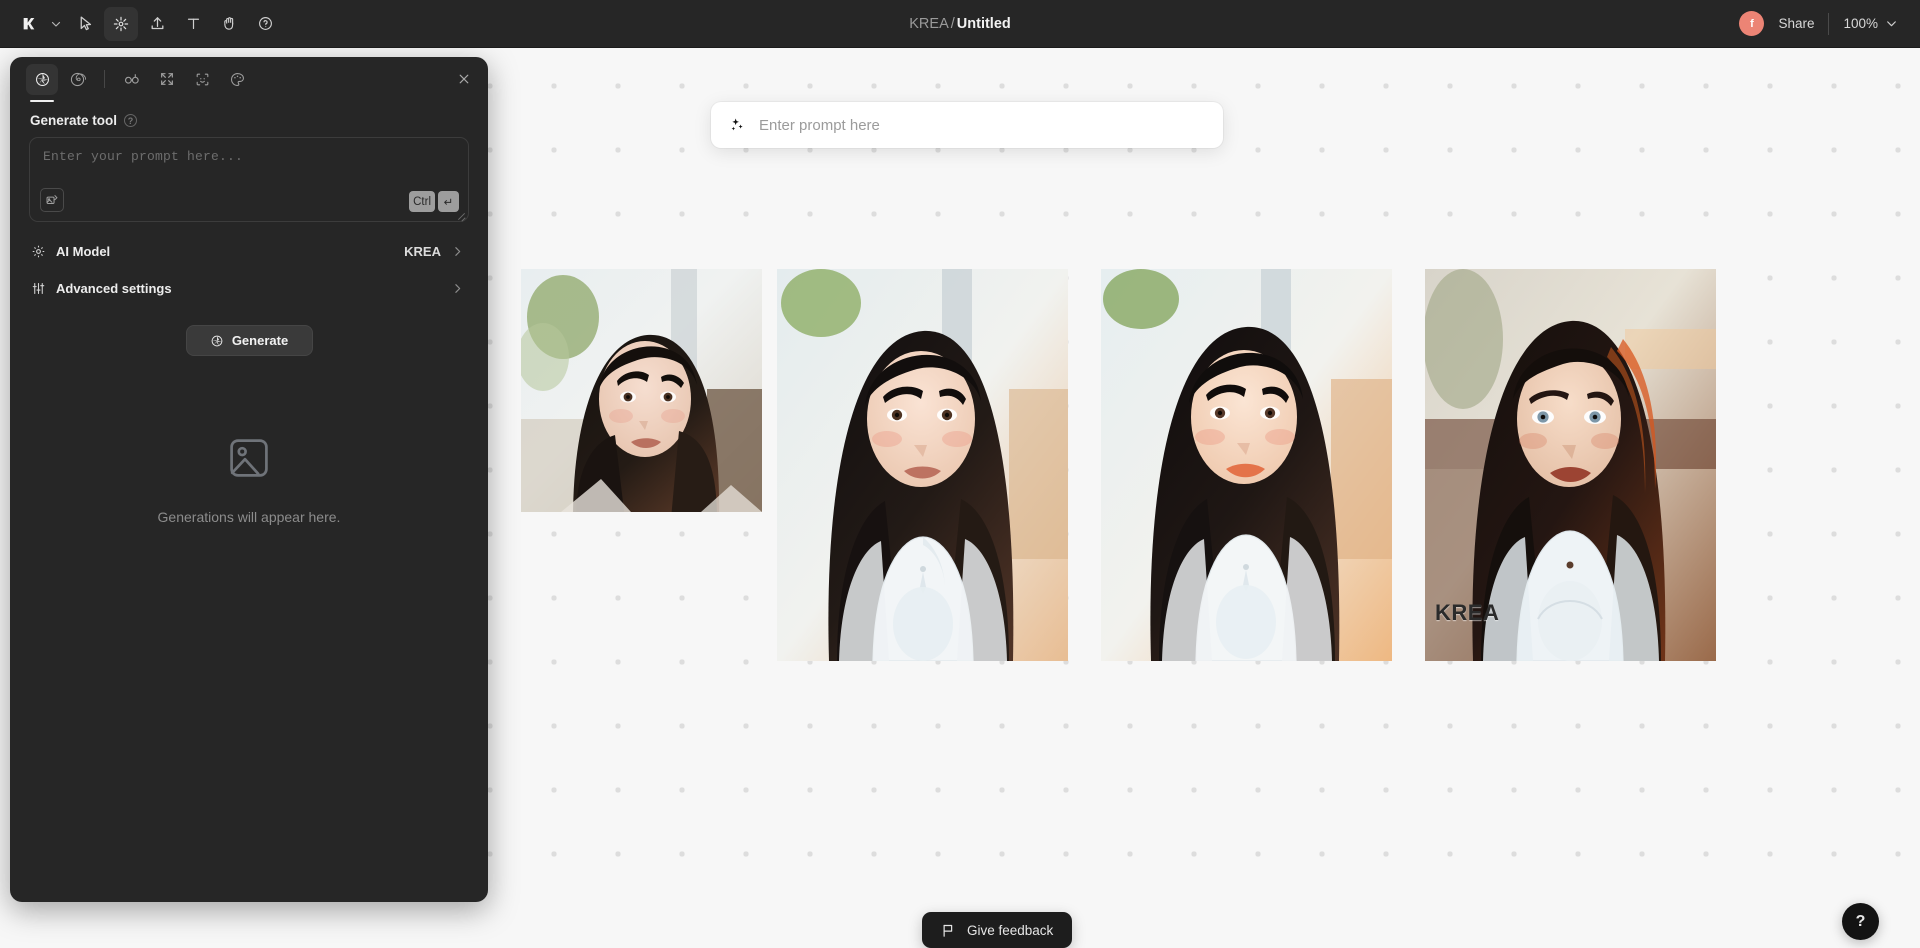  I want to click on close-icon, so click(464, 79).